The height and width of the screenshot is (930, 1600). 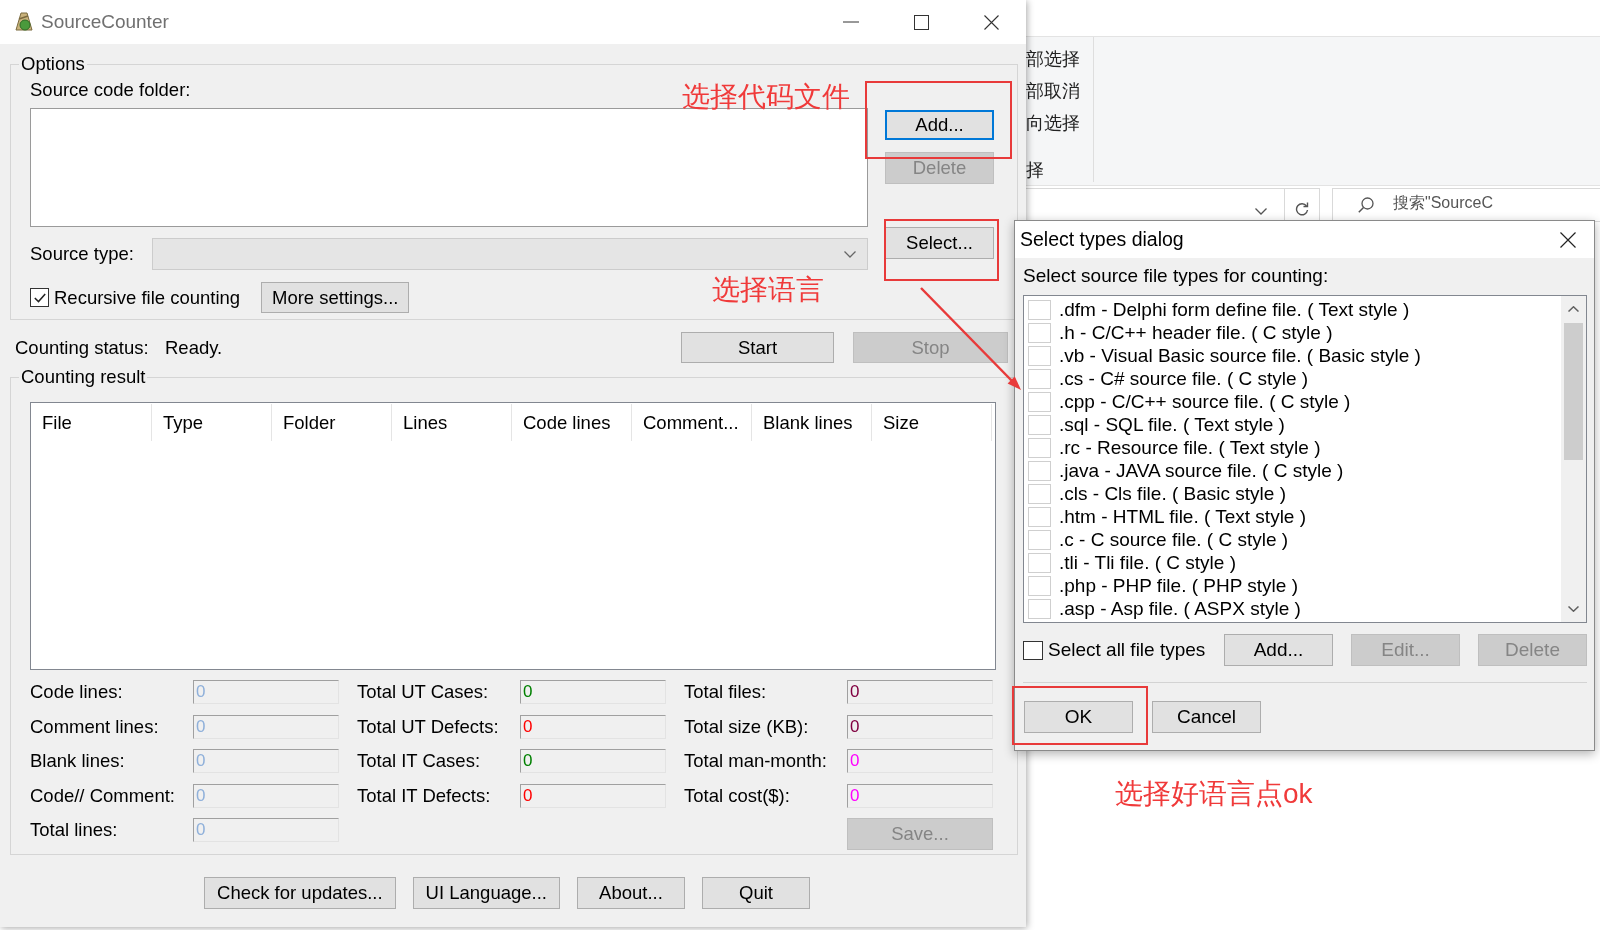 I want to click on dialog-prompt: Select source file types for counting:, so click(x=1176, y=276).